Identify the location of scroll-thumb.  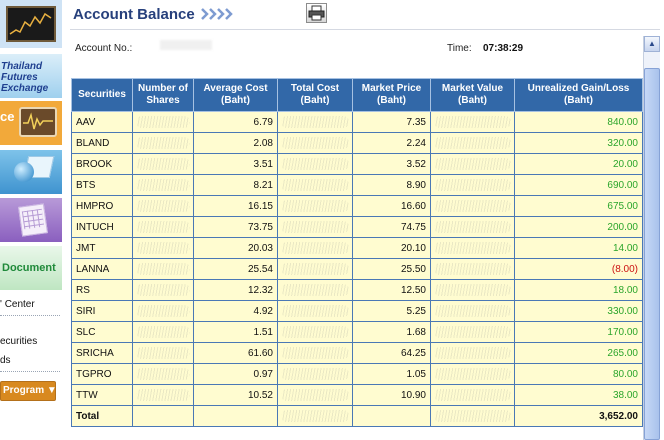
(652, 254).